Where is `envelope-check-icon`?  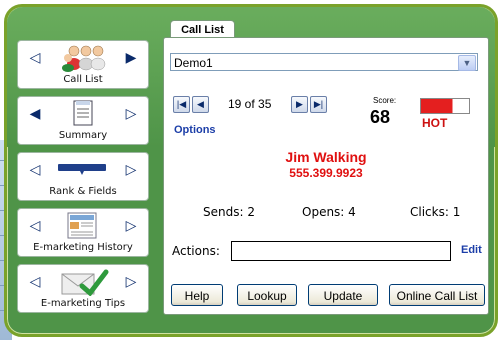
envelope-check-icon is located at coordinates (85, 282).